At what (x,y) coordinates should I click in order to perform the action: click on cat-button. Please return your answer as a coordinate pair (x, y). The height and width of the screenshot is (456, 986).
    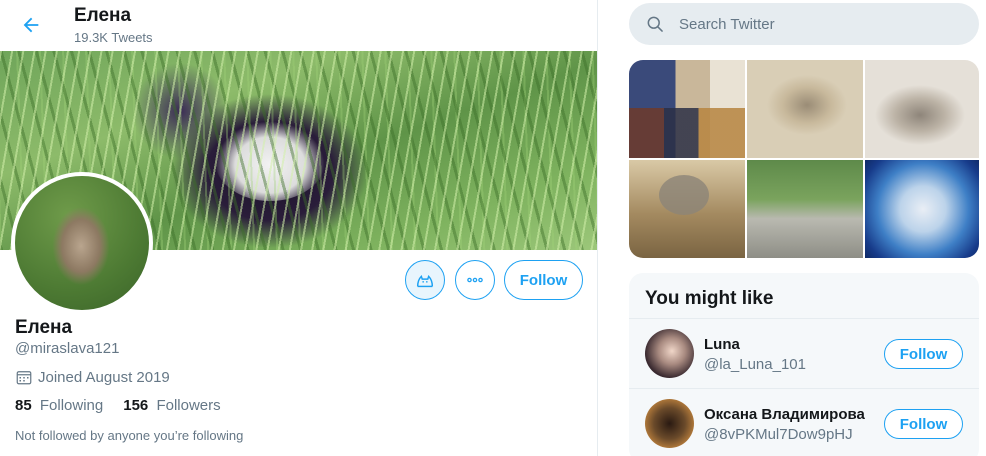
    Looking at the image, I should click on (425, 280).